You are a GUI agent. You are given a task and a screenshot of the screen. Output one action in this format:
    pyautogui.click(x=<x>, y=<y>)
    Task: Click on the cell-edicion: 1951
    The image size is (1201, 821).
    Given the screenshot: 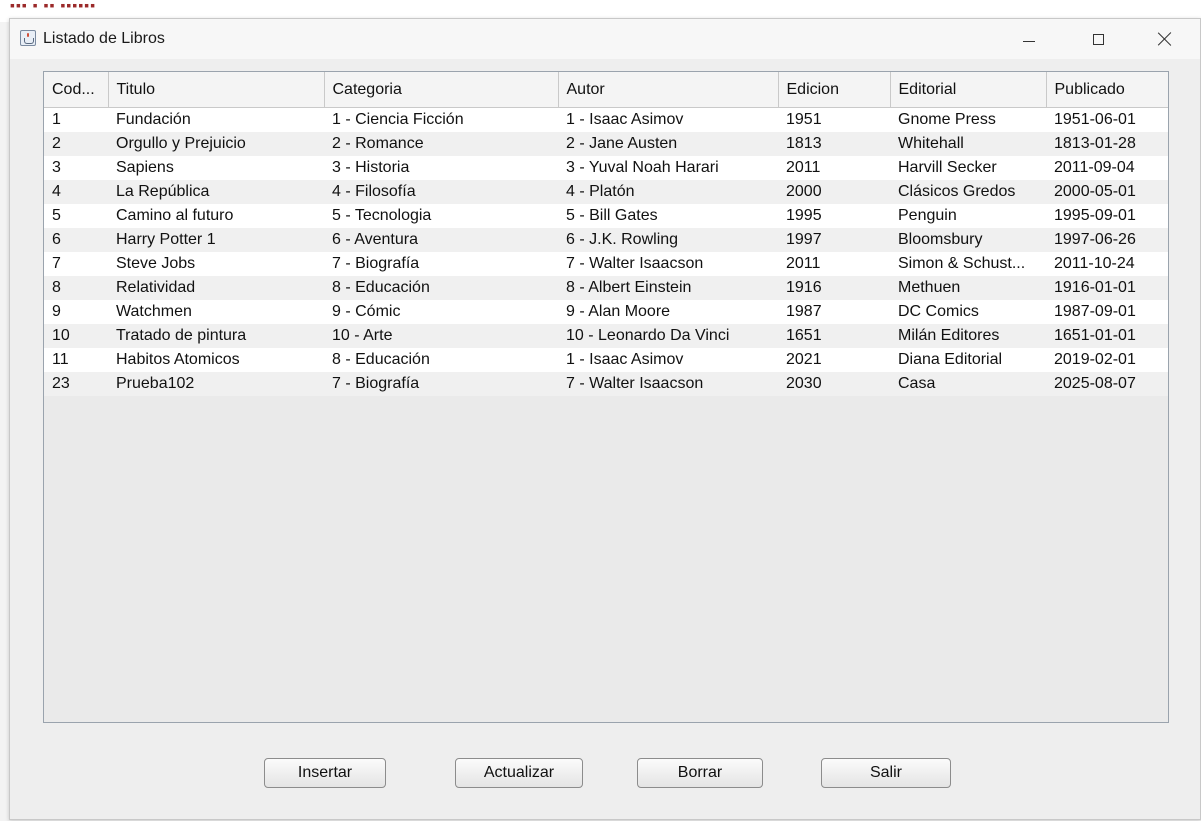 What is the action you would take?
    pyautogui.click(x=834, y=119)
    